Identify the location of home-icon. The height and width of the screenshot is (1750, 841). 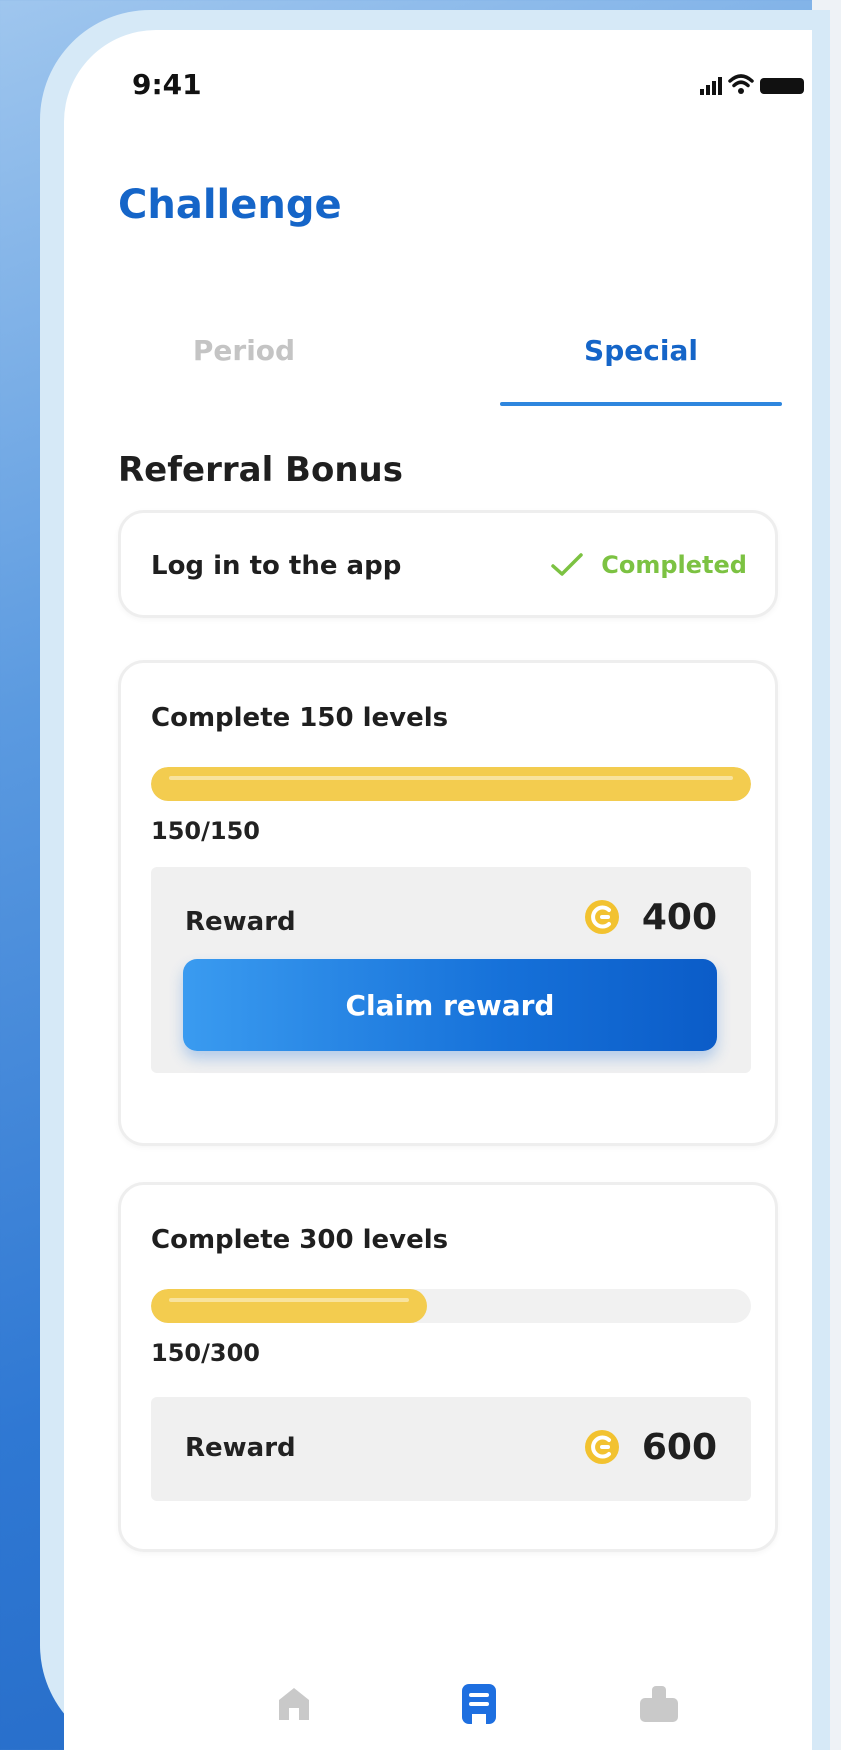
(294, 1703).